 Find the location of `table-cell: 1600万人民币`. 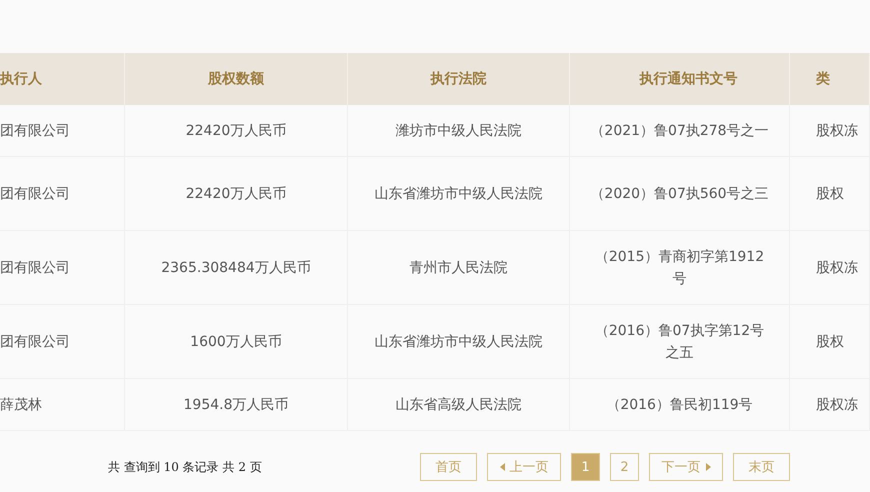

table-cell: 1600万人民币 is located at coordinates (236, 342).